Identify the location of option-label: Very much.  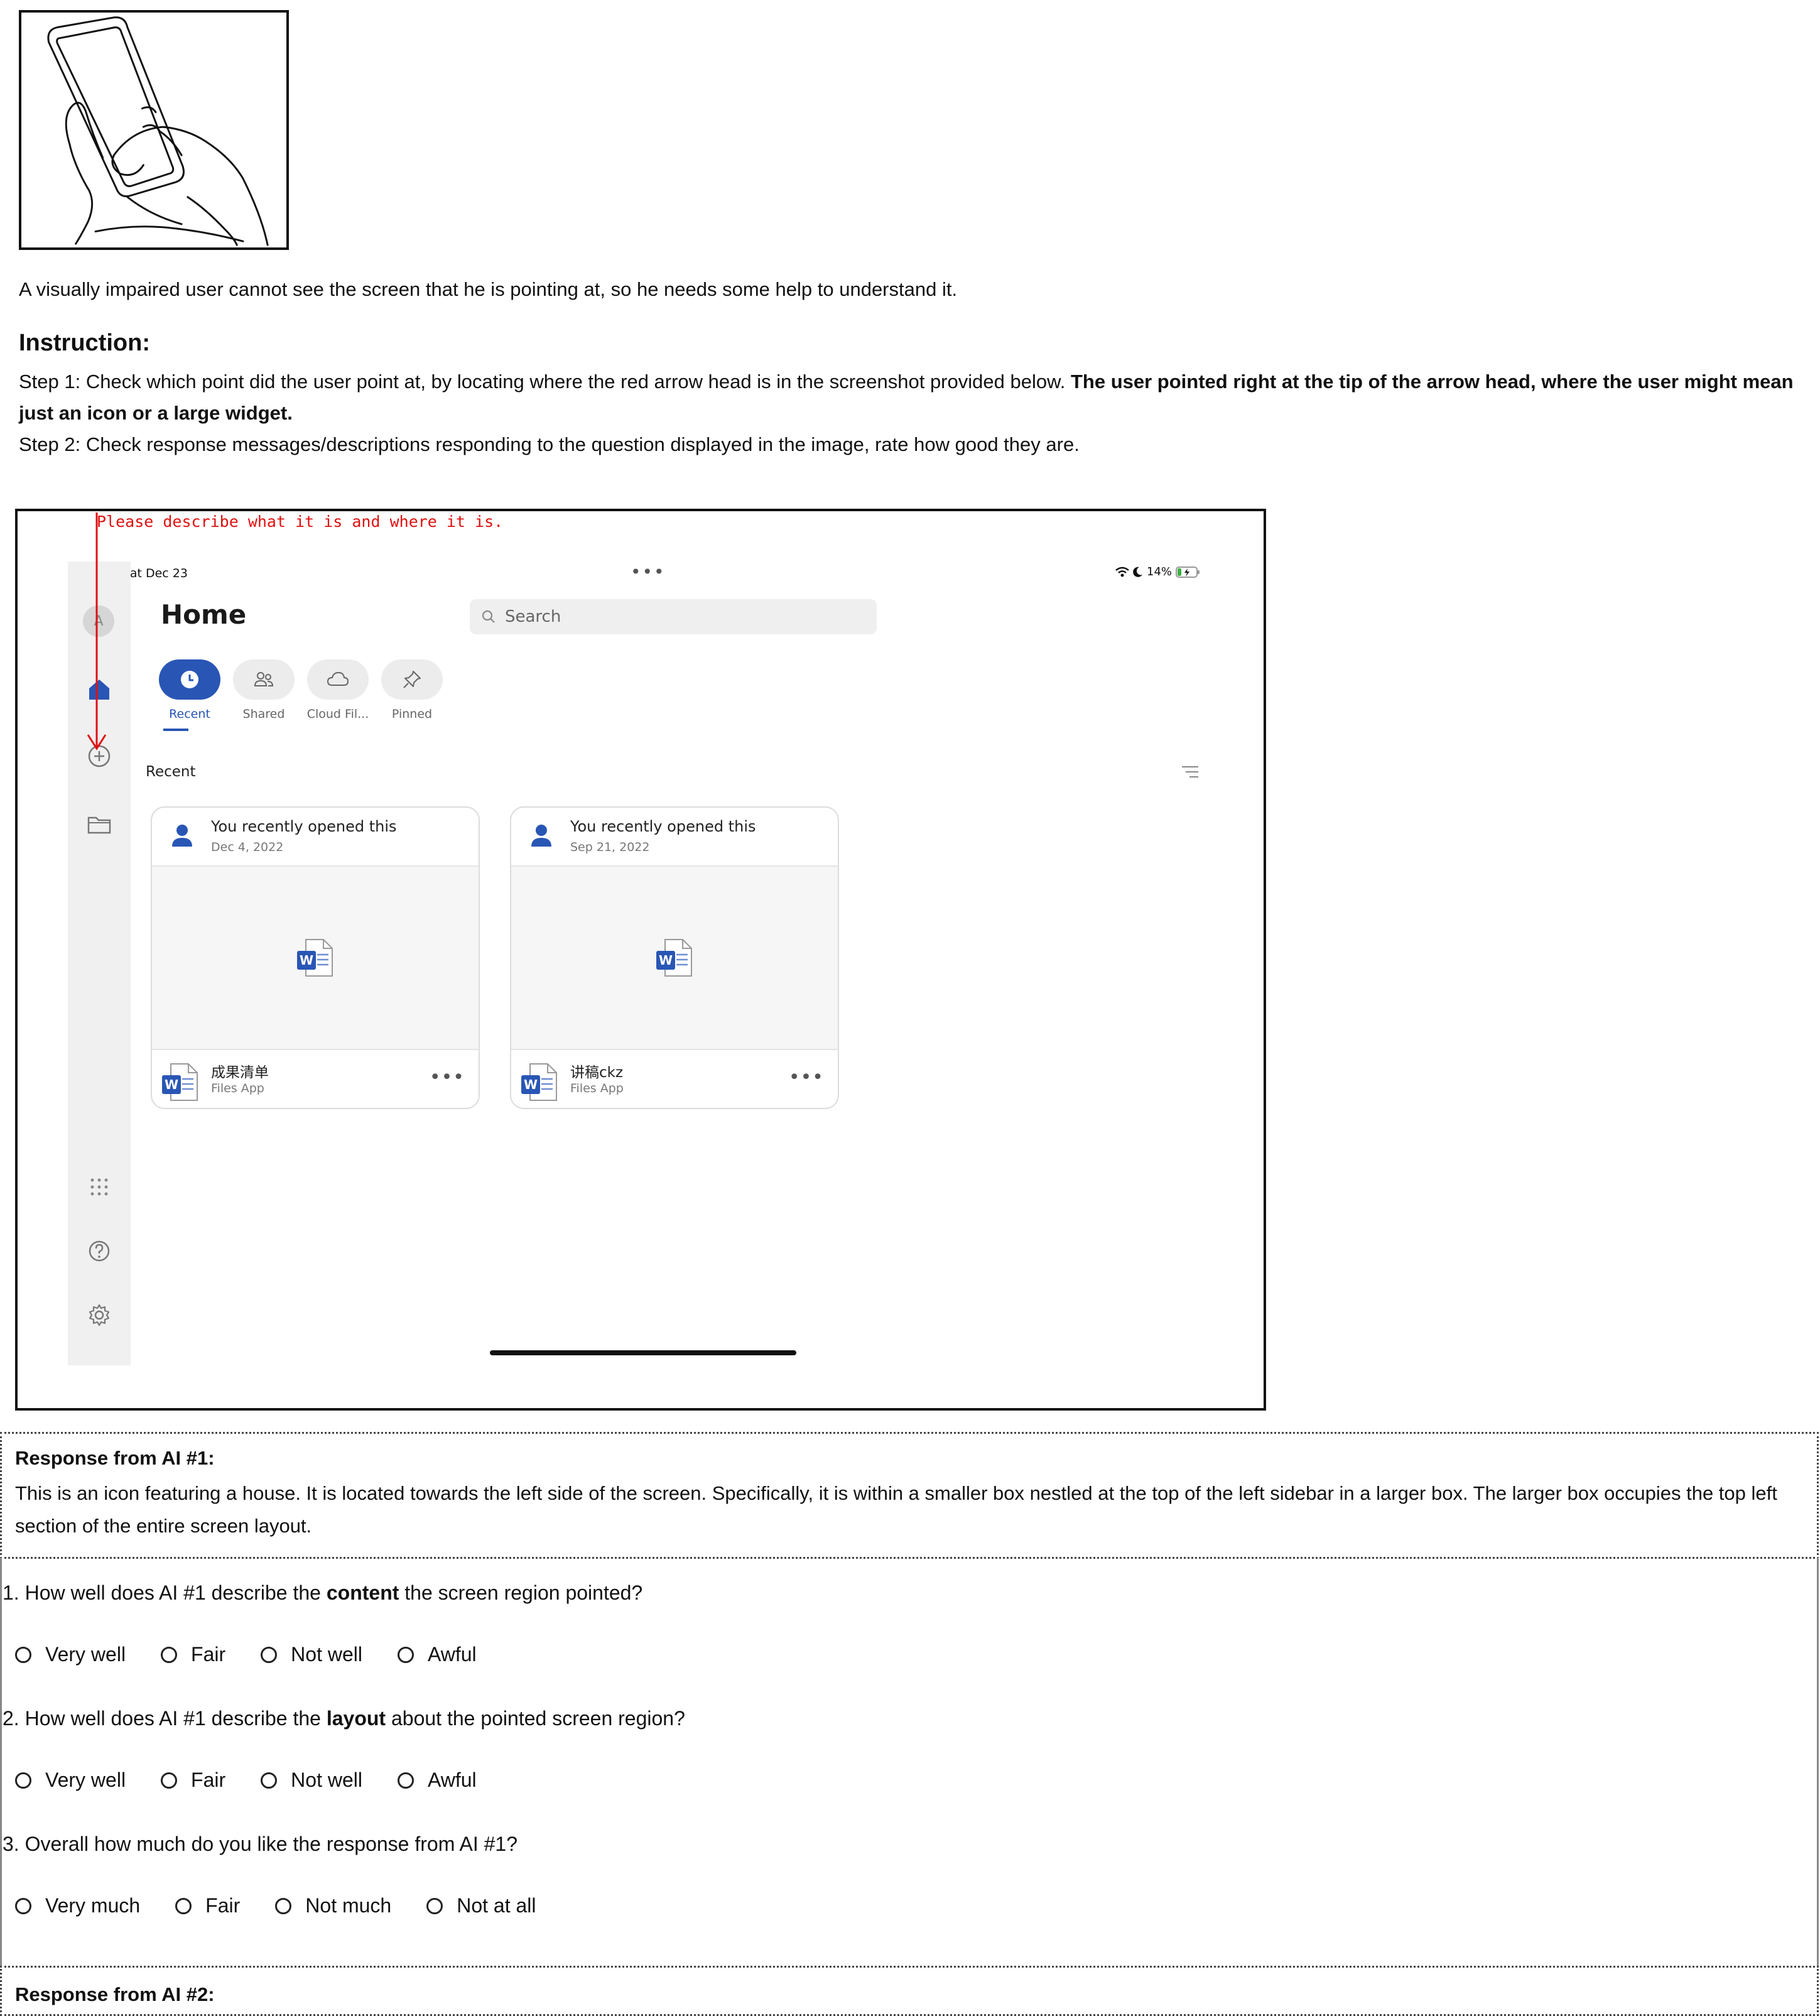
(93, 1905).